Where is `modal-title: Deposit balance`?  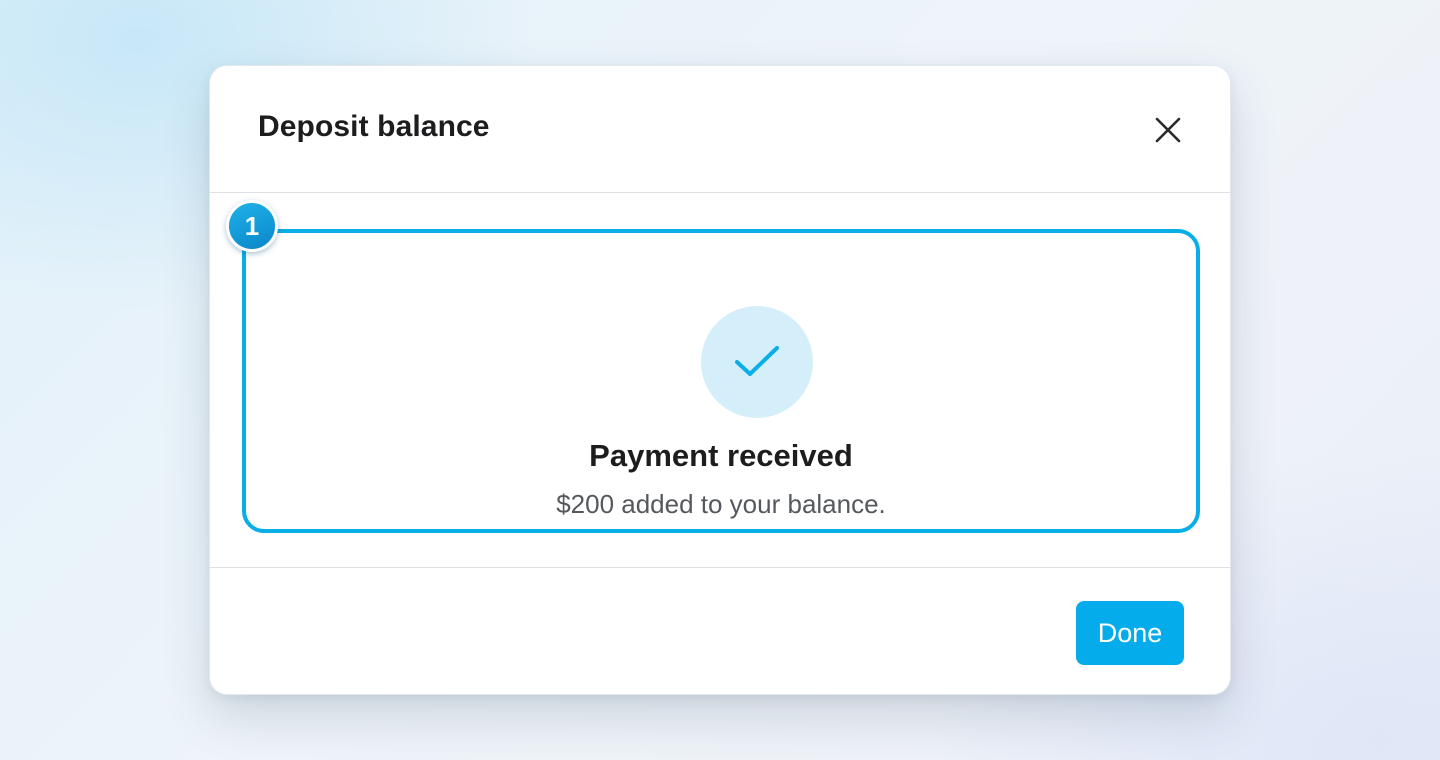
modal-title: Deposit balance is located at coordinates (374, 126).